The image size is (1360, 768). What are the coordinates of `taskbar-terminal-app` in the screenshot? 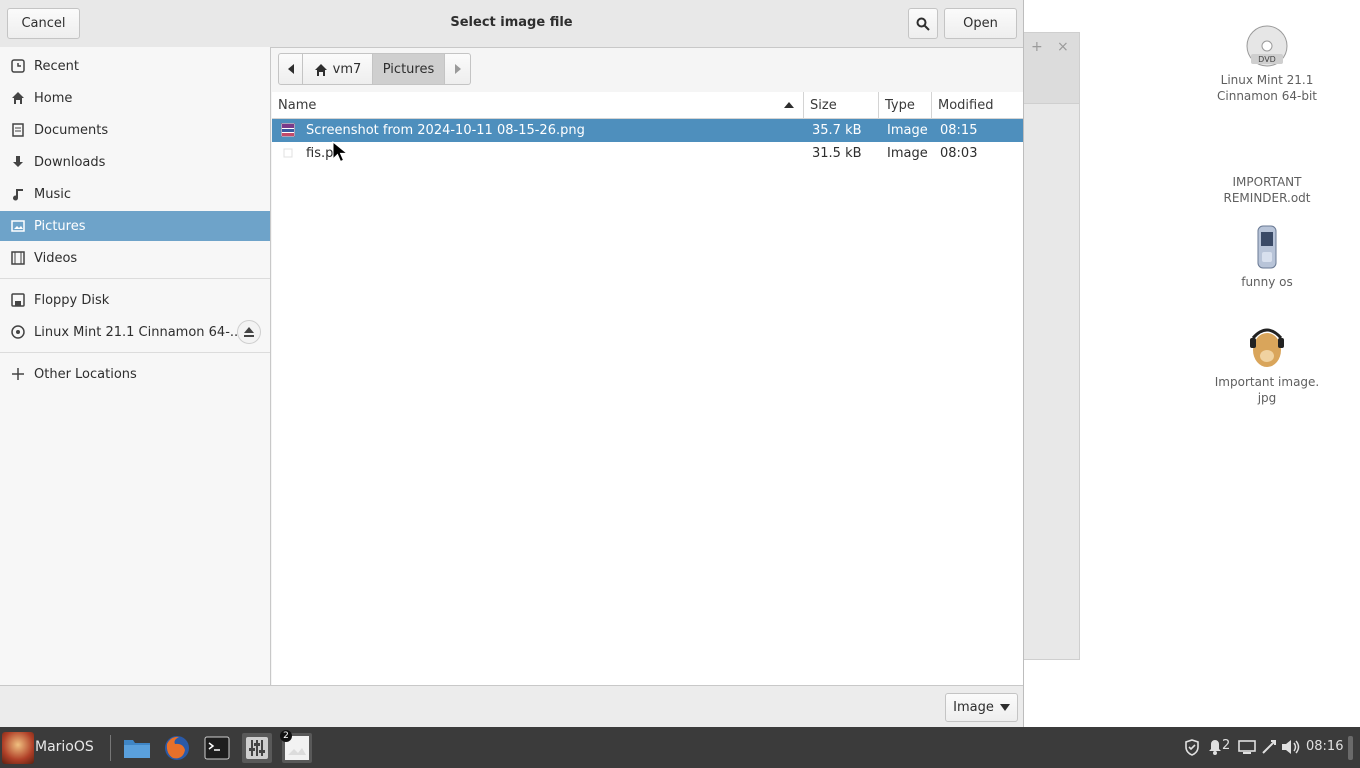 It's located at (217, 748).